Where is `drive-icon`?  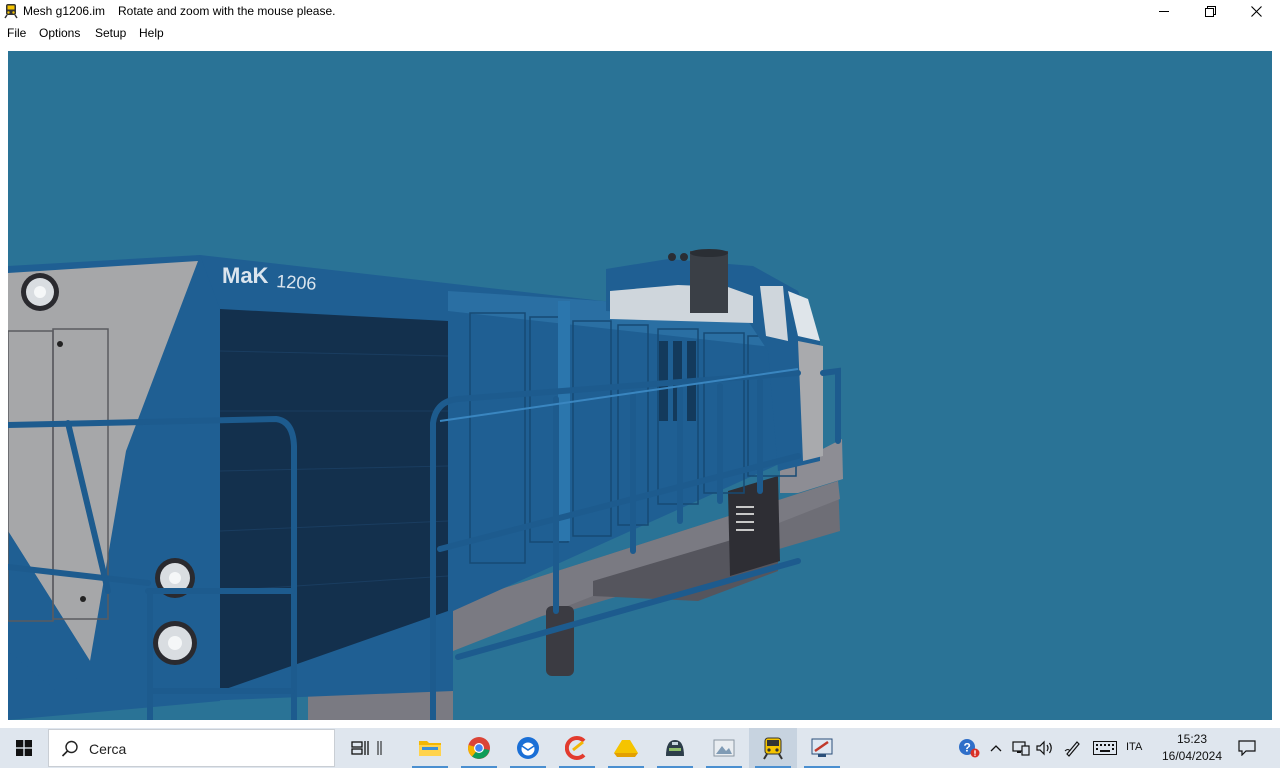
drive-icon is located at coordinates (626, 748).